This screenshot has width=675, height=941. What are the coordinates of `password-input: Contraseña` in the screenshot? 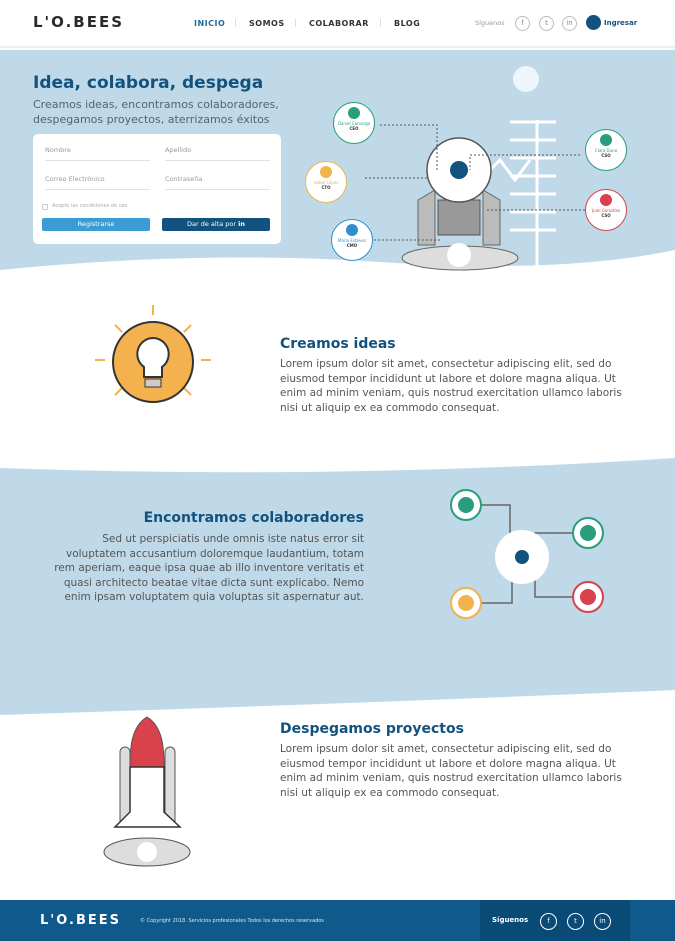 It's located at (217, 182).